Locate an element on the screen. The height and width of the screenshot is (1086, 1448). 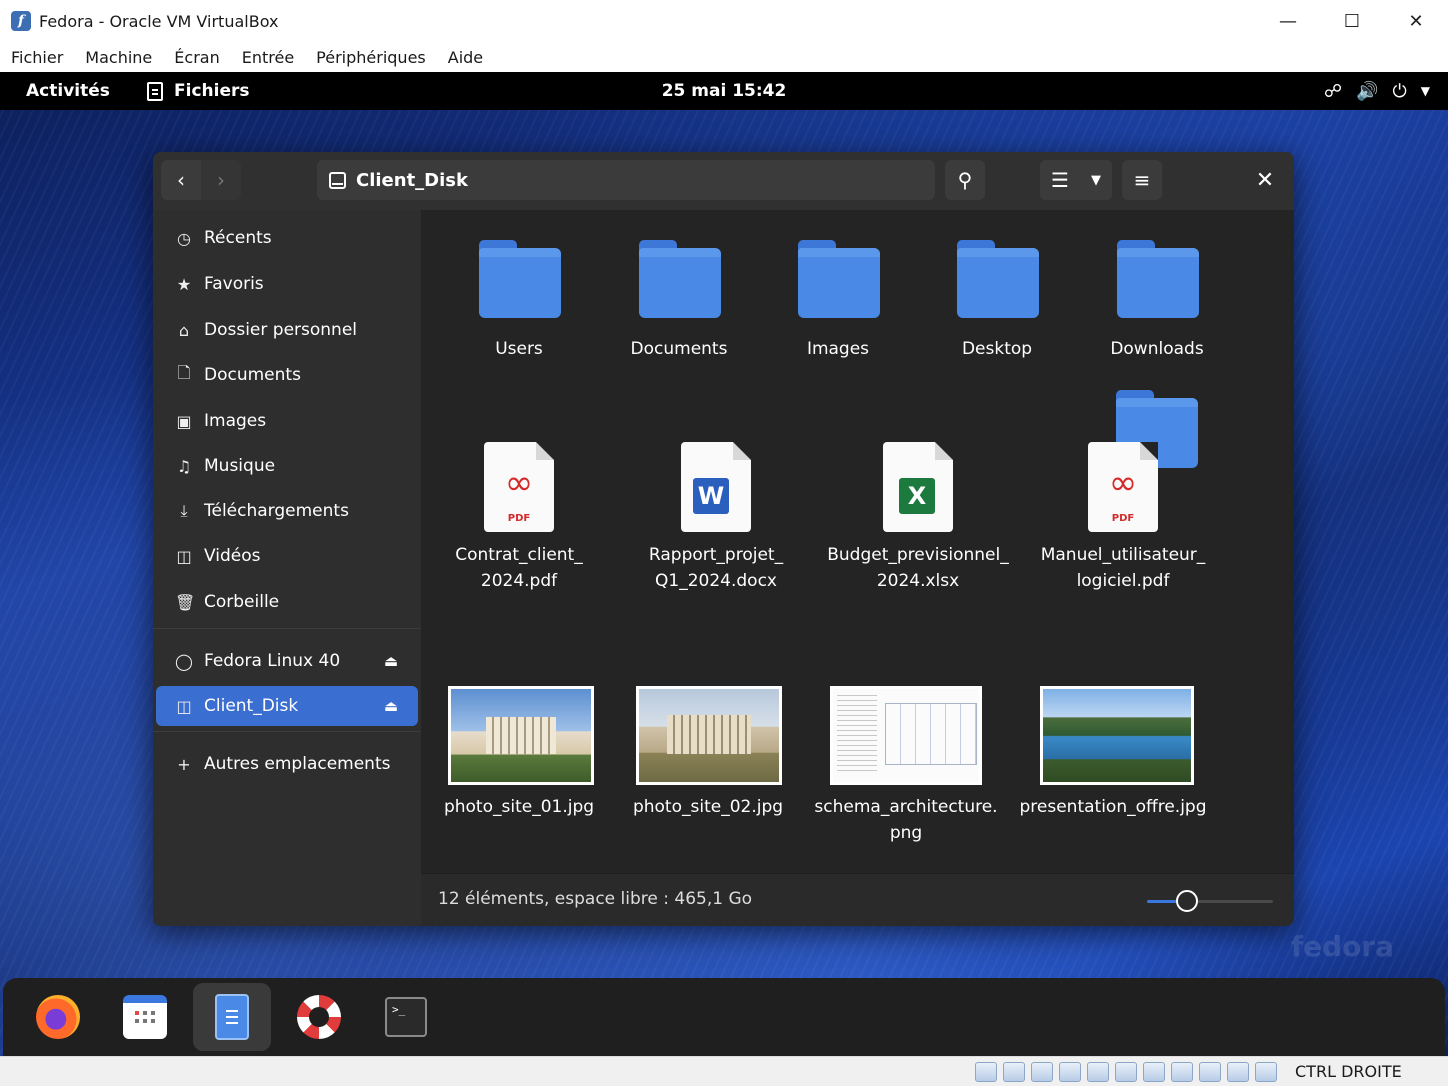
maximize-button: ☐ is located at coordinates (1352, 21).